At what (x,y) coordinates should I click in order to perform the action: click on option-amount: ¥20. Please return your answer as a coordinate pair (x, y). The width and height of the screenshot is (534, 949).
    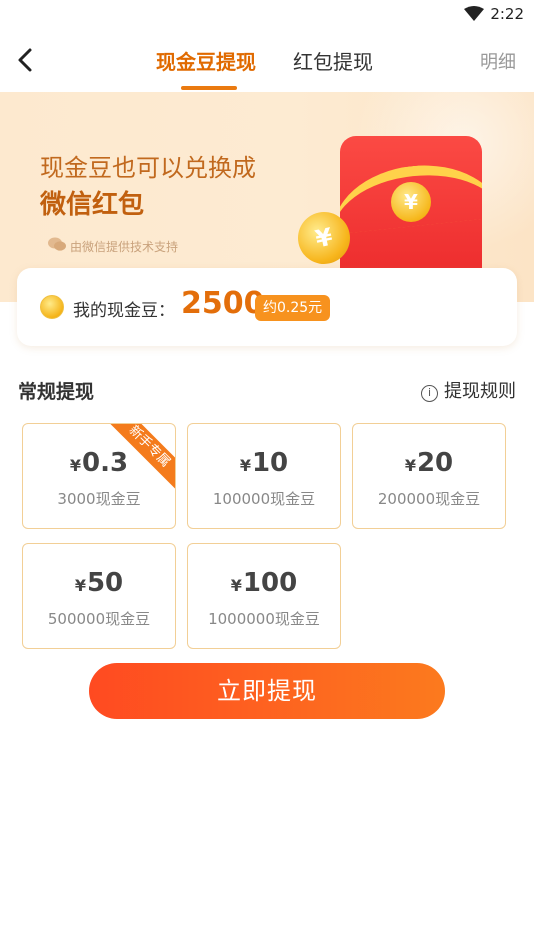
    Looking at the image, I should click on (429, 463).